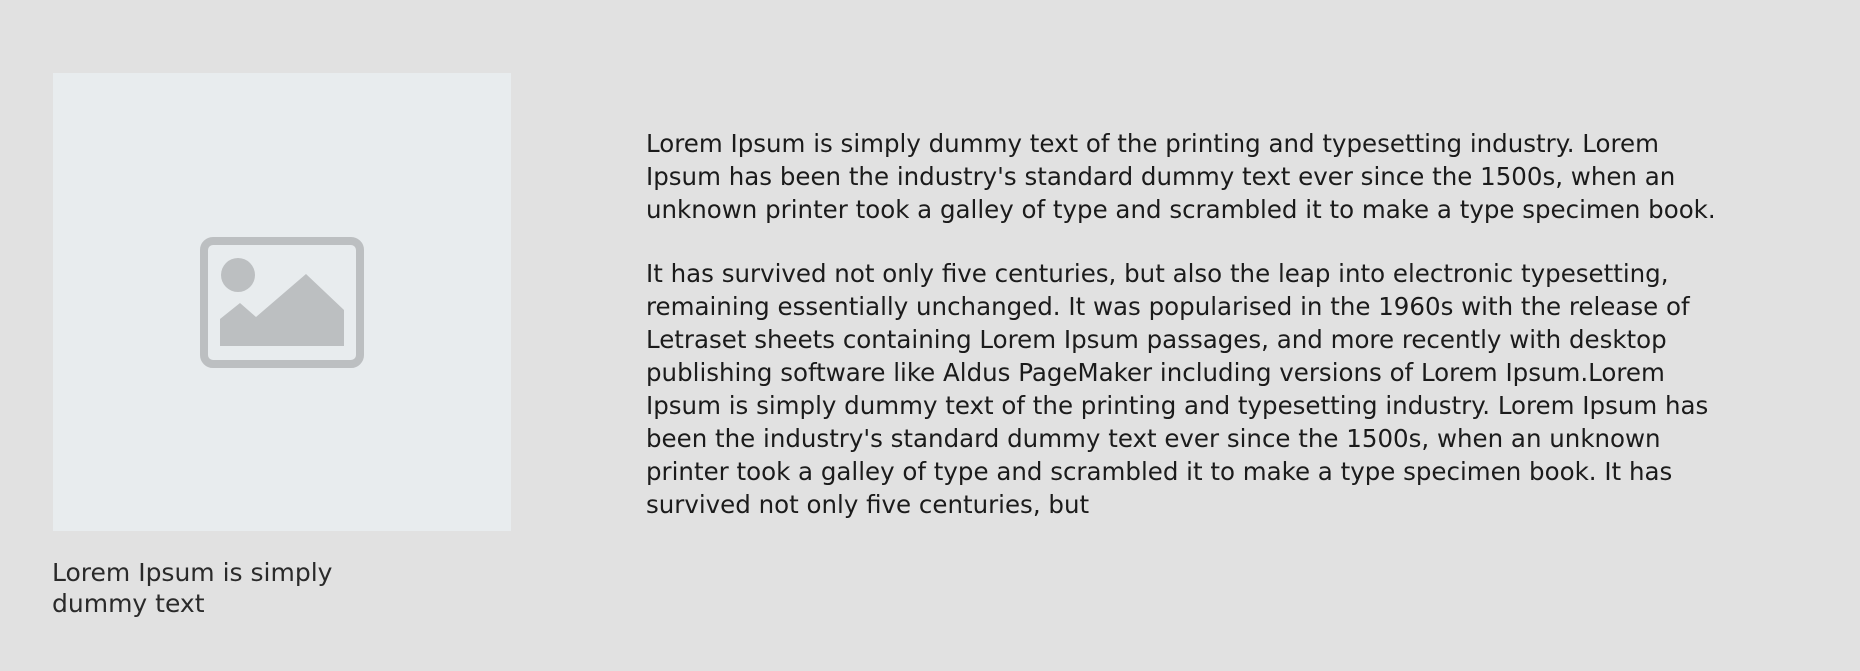 The image size is (1860, 671). I want to click on image-placeholder-icon, so click(282, 302).